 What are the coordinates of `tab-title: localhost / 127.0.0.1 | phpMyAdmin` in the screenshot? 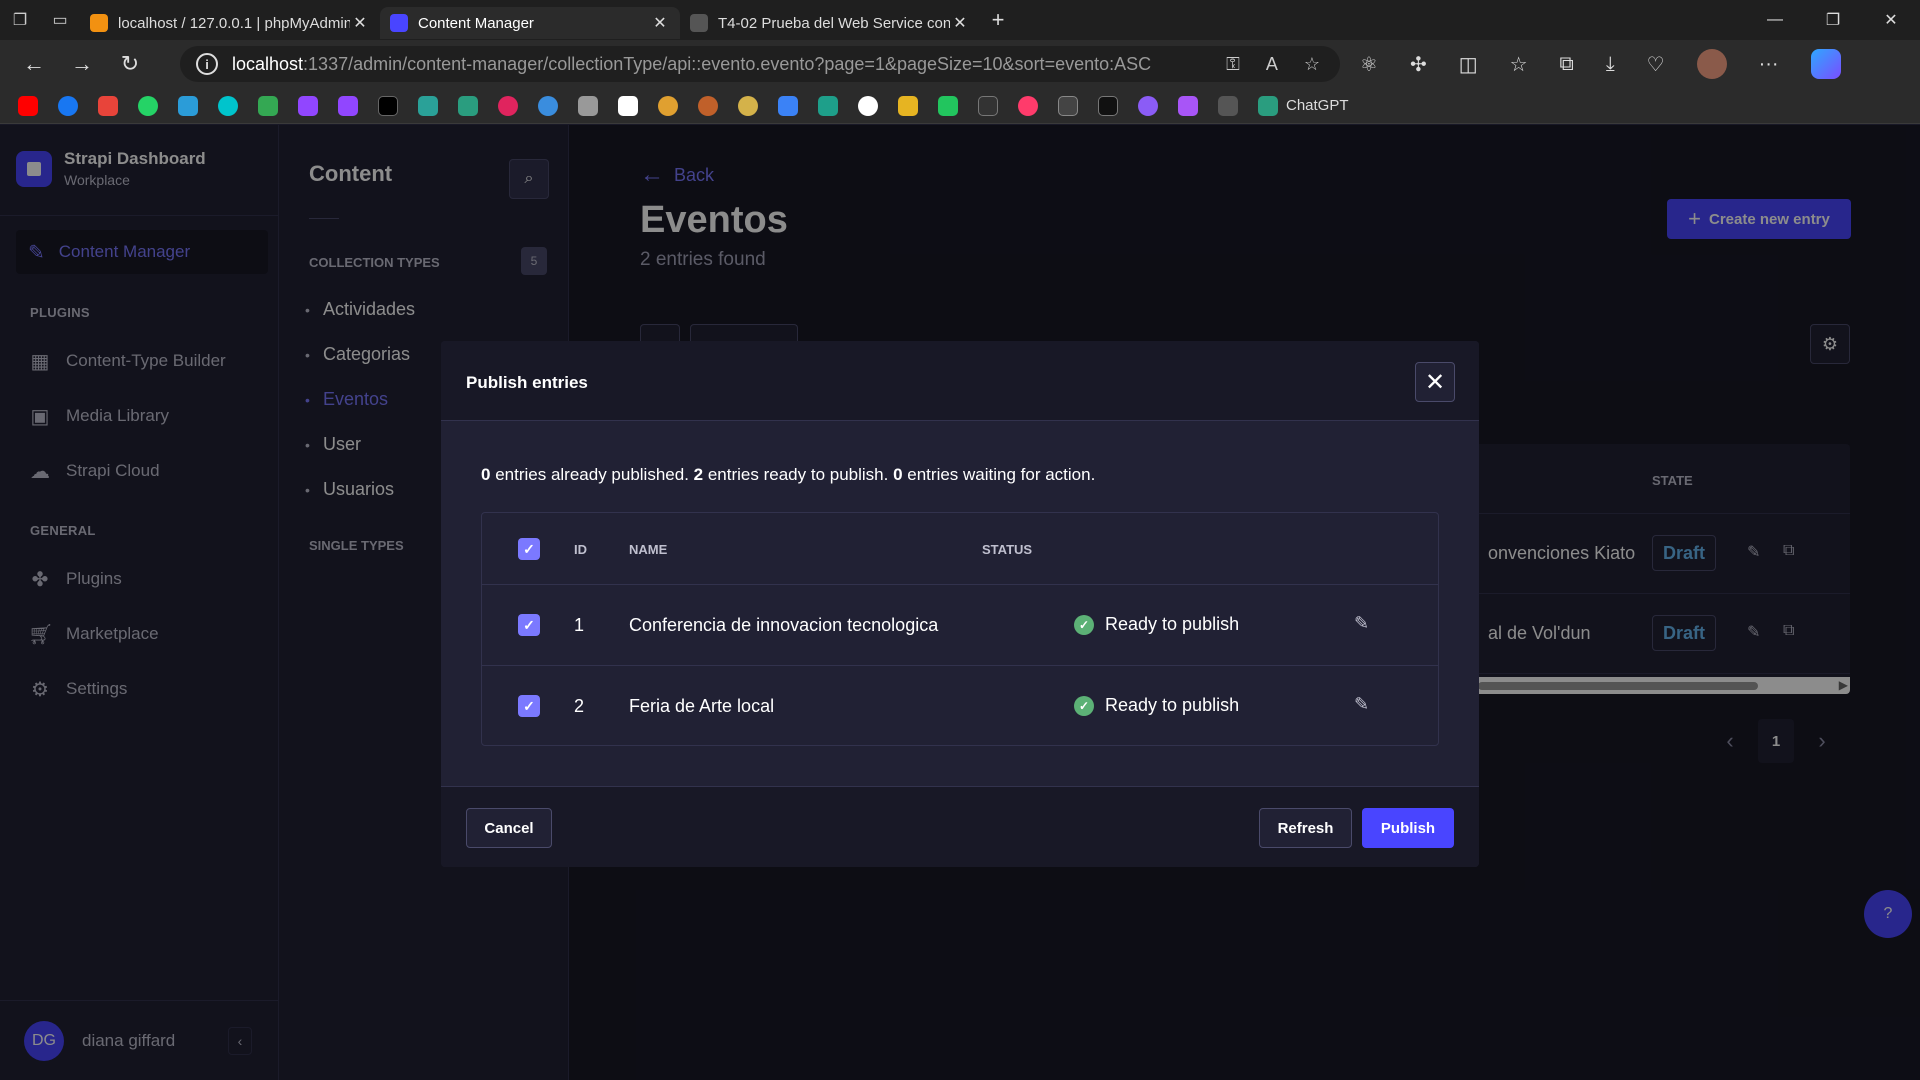 It's located at (234, 23).